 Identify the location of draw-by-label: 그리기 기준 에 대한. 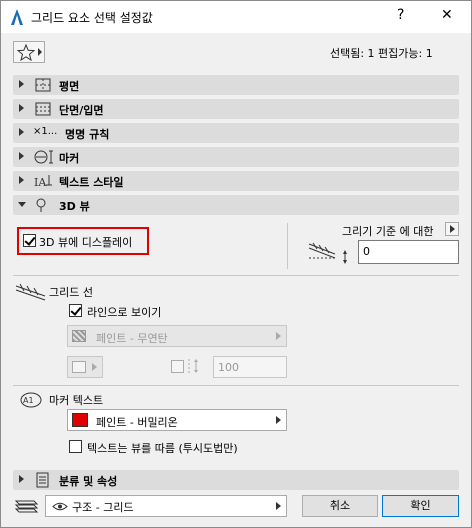
(388, 231).